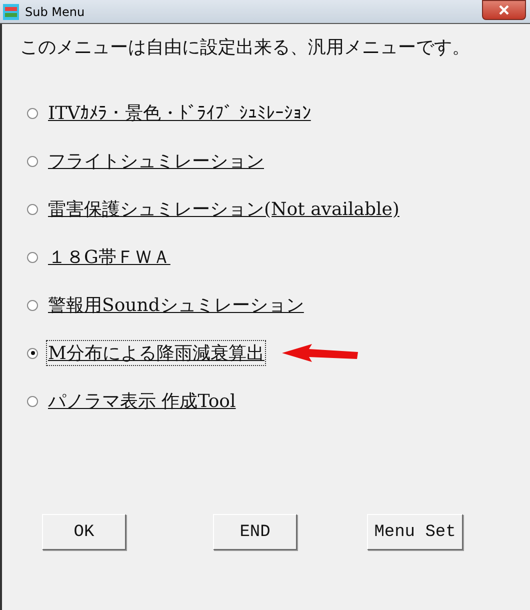 This screenshot has height=610, width=530. I want to click on dialog-button: END, so click(255, 532).